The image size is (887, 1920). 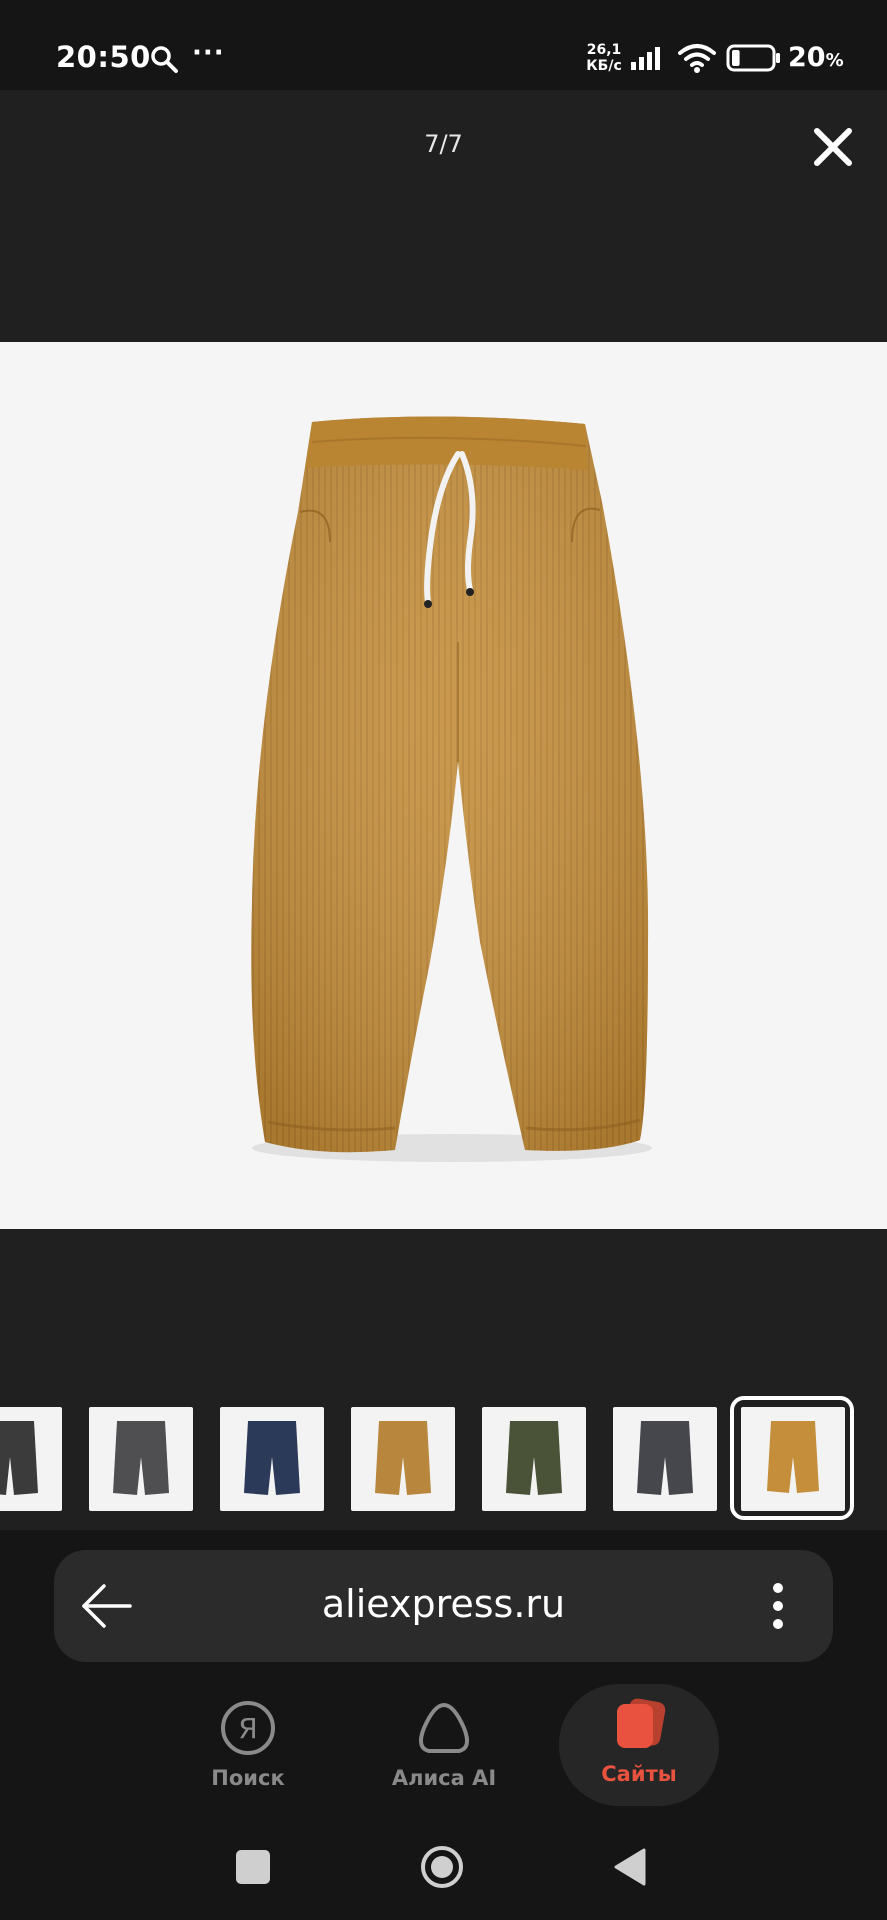 I want to click on nav-alice-label: Алиса AI, so click(x=444, y=1778).